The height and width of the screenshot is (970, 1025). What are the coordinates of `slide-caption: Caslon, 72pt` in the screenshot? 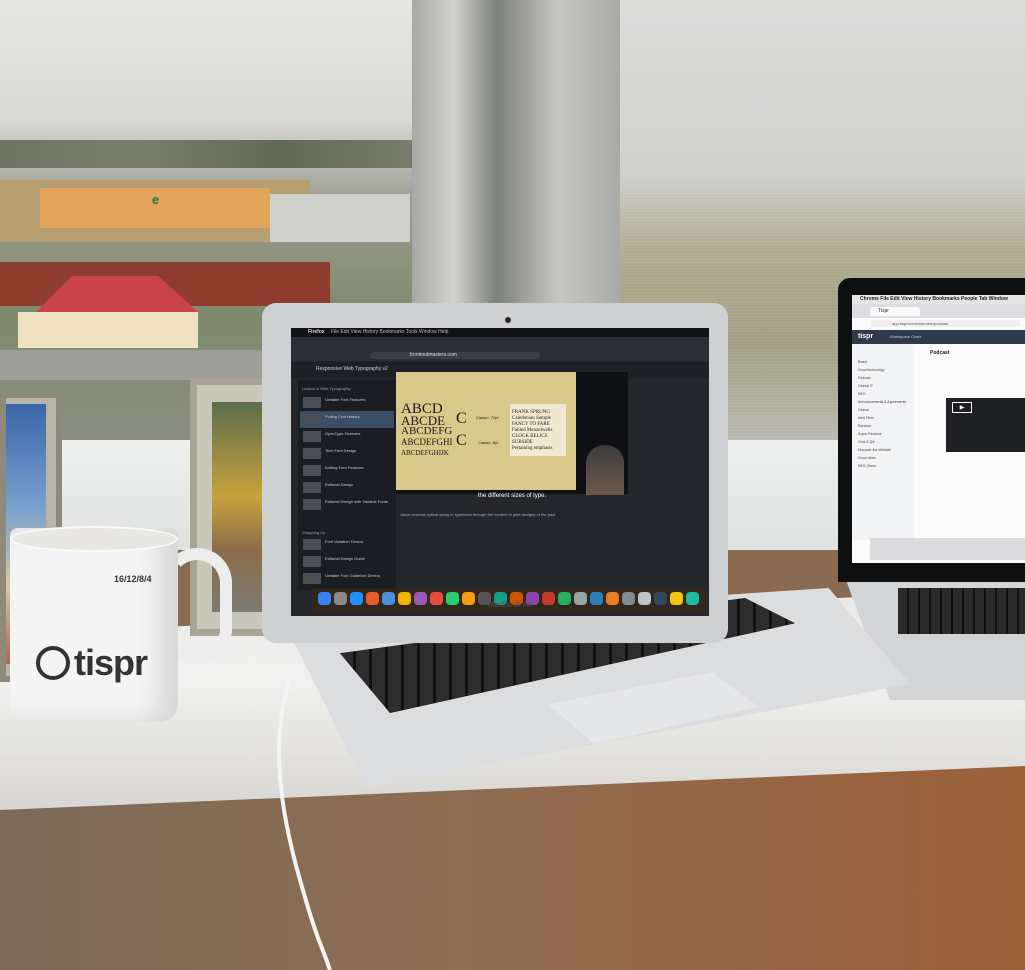 It's located at (487, 417).